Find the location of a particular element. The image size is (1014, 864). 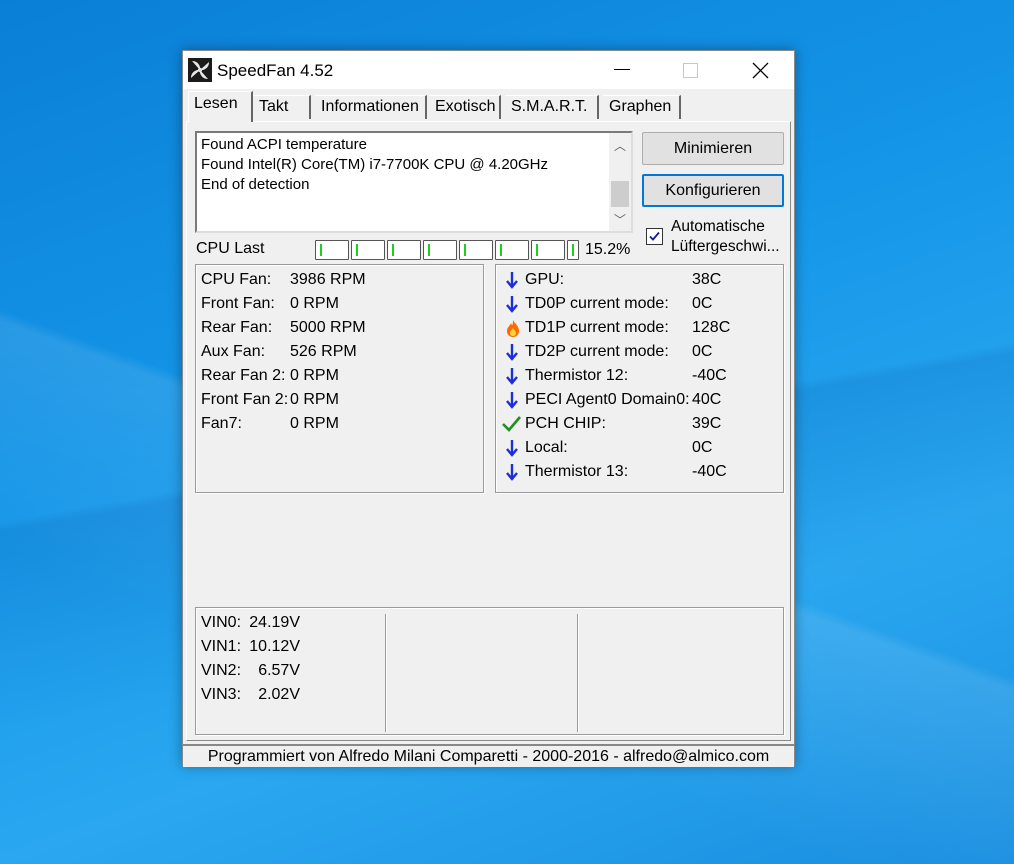

title-bar: SpeedFan 4.52 is located at coordinates (488, 70).